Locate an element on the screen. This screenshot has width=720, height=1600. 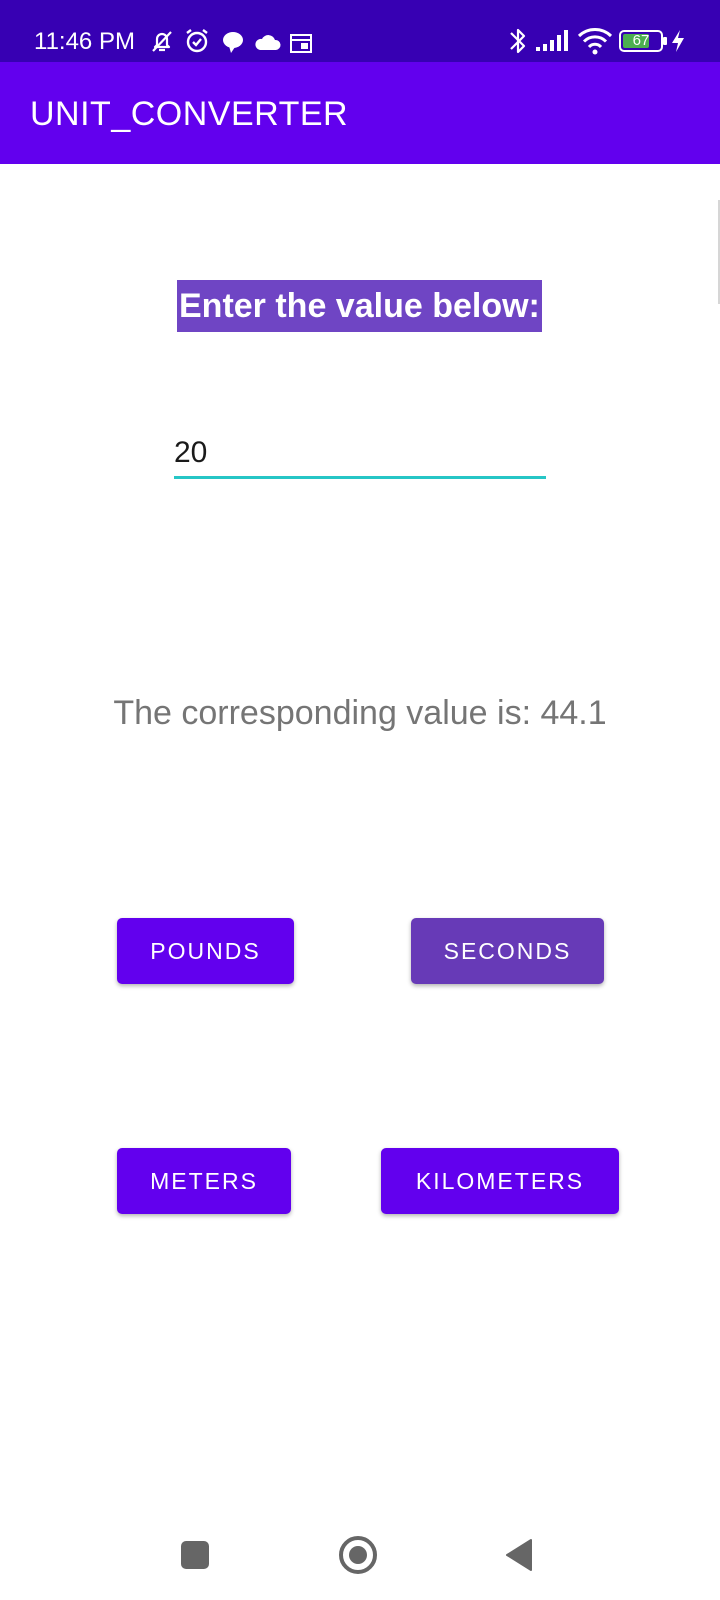
charging-icon is located at coordinates (678, 41).